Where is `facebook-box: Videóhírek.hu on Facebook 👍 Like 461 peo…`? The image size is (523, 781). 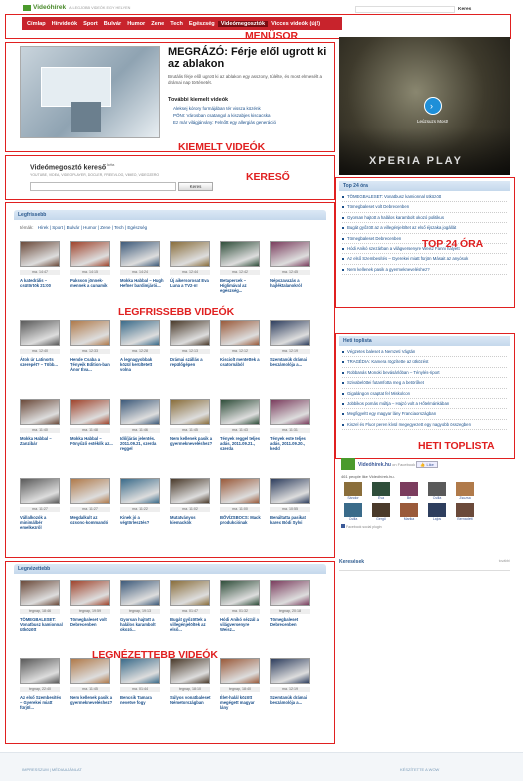
facebook-box: Videóhírek.hu on Facebook 👍 Like 461 peo… is located at coordinates (425, 501).